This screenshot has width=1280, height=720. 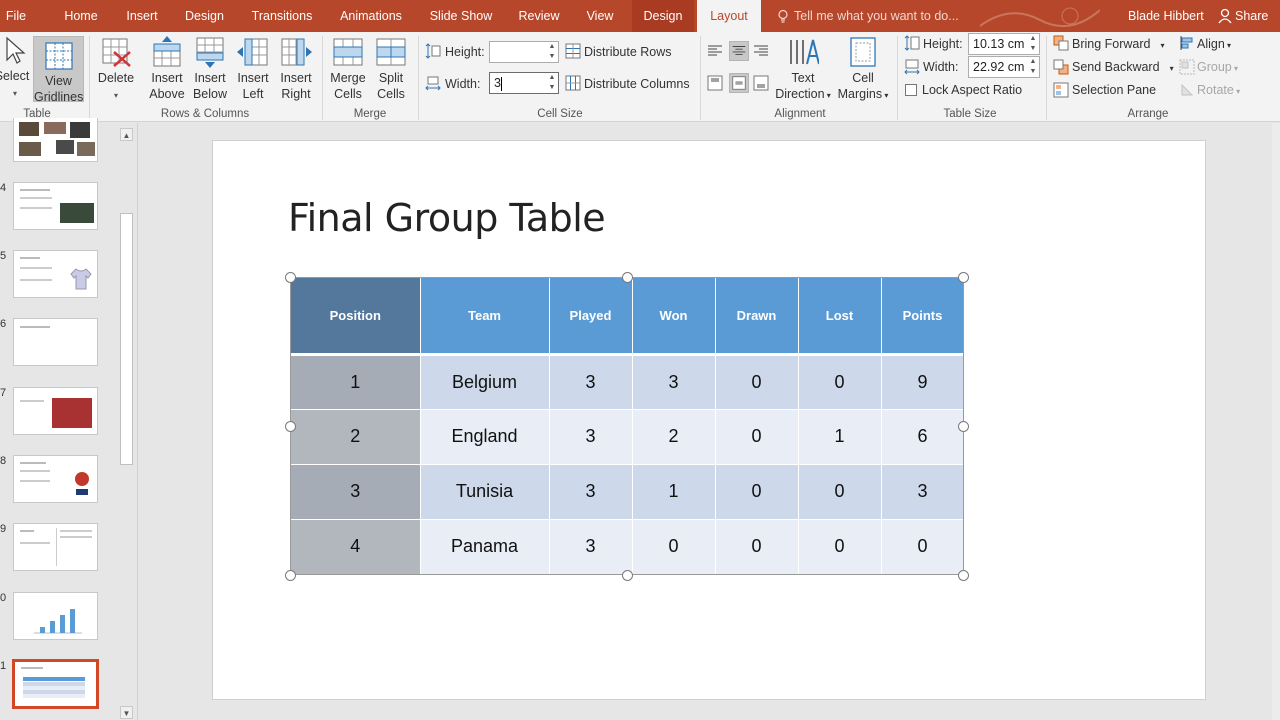 What do you see at coordinates (1004, 67) in the screenshot?
I see `table-width-input: 22.92 cm ▲ ▼` at bounding box center [1004, 67].